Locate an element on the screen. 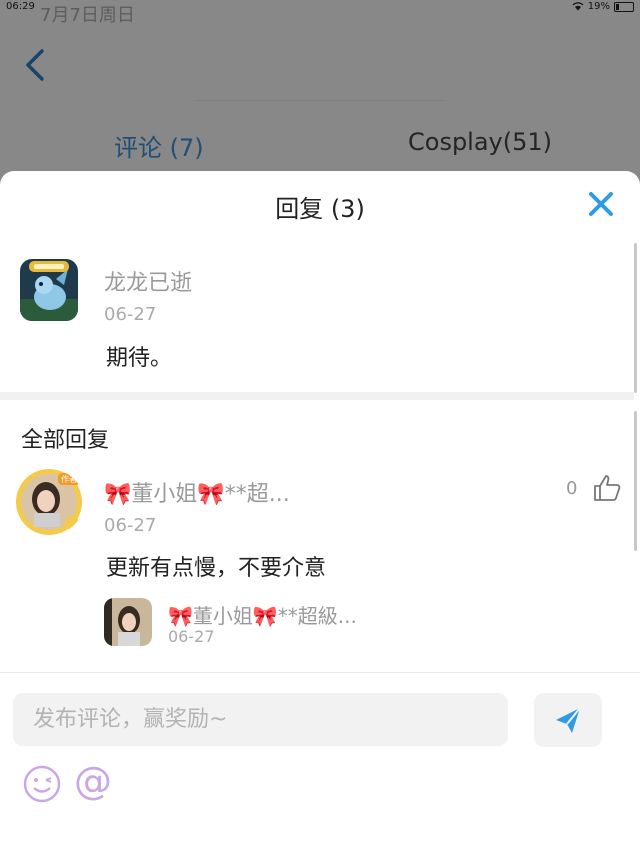 The image size is (640, 853). woman-avatar-image: 作者 is located at coordinates (49, 502).